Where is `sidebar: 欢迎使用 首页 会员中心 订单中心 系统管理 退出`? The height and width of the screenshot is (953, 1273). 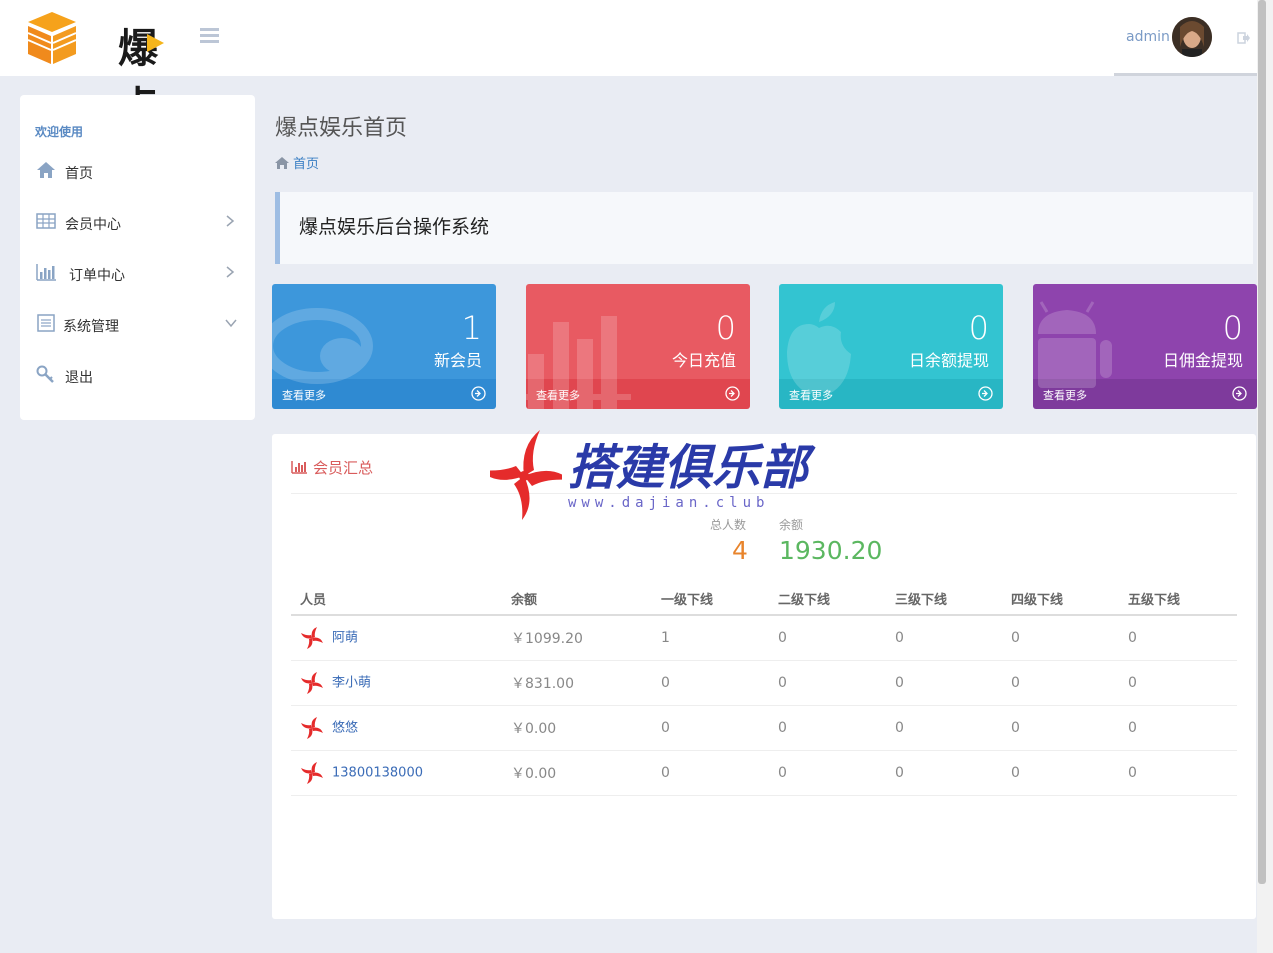
sidebar: 欢迎使用 首页 会员中心 订单中心 系统管理 退出 is located at coordinates (137, 257).